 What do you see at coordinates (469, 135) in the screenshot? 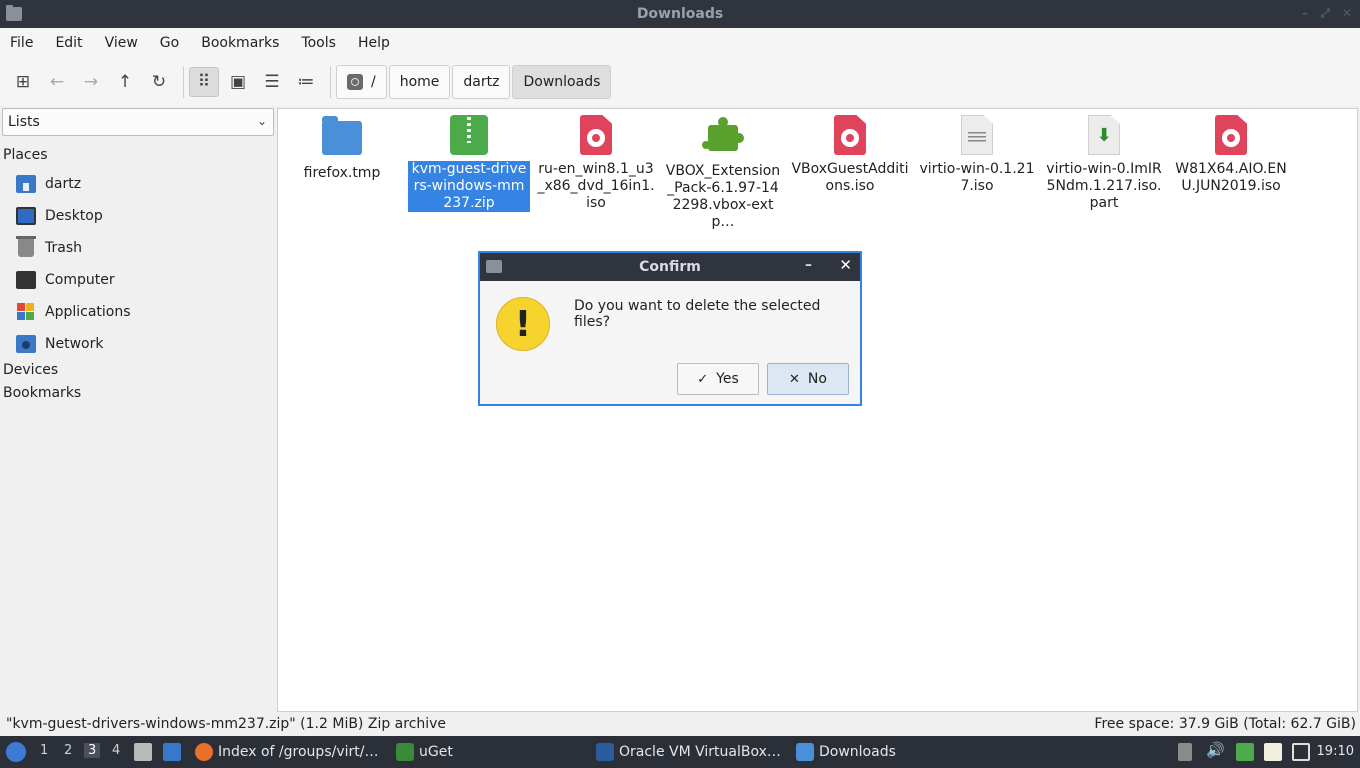
I see `zip-archive-icon` at bounding box center [469, 135].